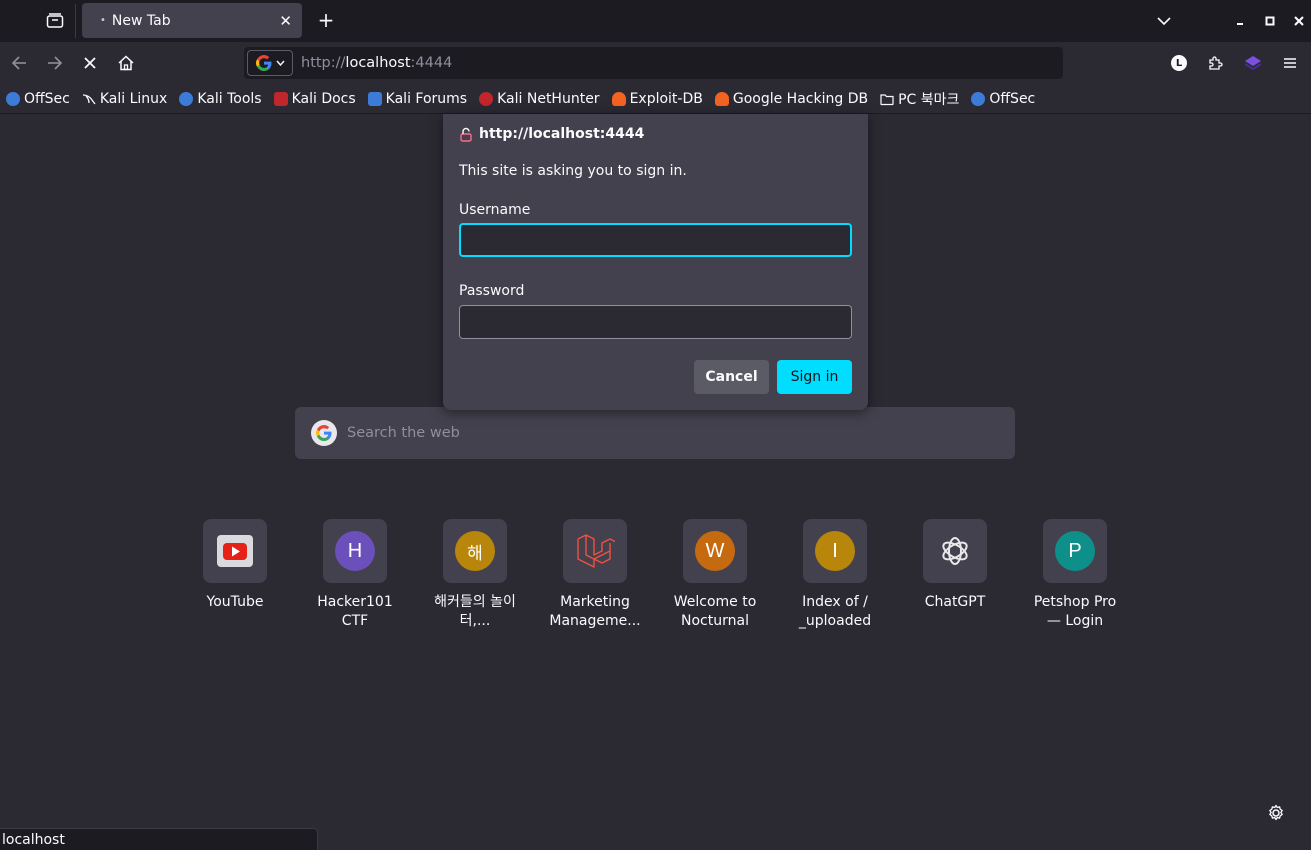  What do you see at coordinates (374, 98) in the screenshot?
I see `kali-forums-icon` at bounding box center [374, 98].